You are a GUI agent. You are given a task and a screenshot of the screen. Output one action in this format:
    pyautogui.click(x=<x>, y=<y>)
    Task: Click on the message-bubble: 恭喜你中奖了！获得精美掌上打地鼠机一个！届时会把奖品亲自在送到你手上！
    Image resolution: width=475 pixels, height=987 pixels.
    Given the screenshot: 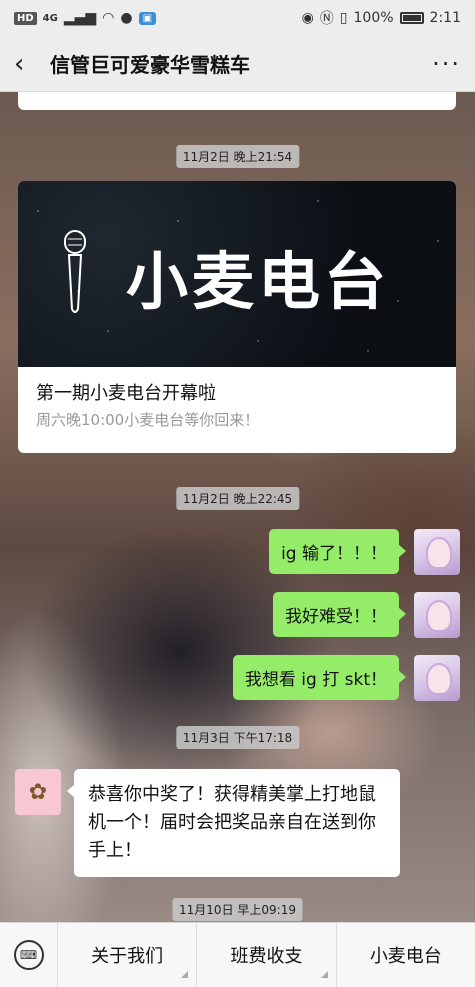 What is the action you would take?
    pyautogui.click(x=233, y=823)
    